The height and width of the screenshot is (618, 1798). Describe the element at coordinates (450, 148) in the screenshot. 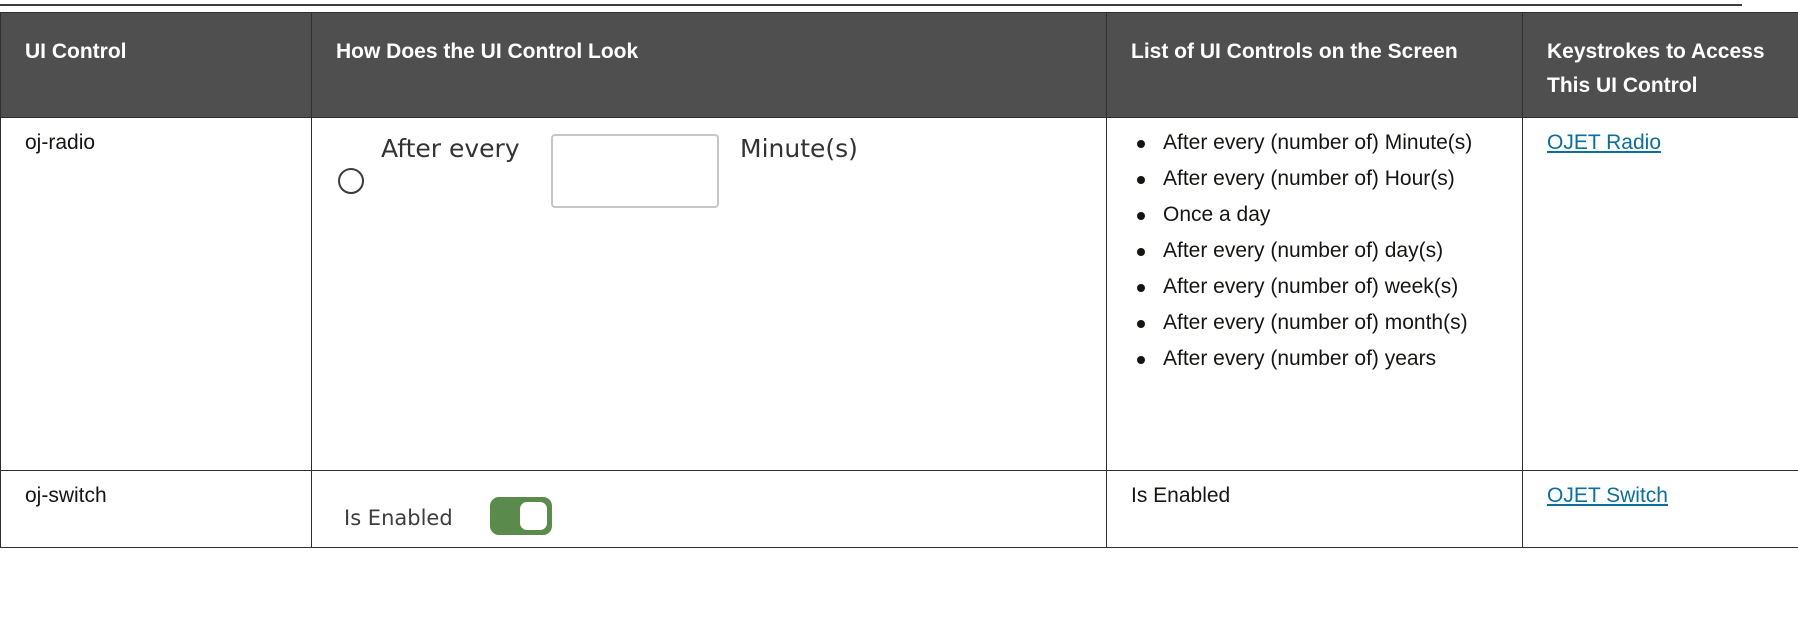

I see `radio-label: After every` at that location.